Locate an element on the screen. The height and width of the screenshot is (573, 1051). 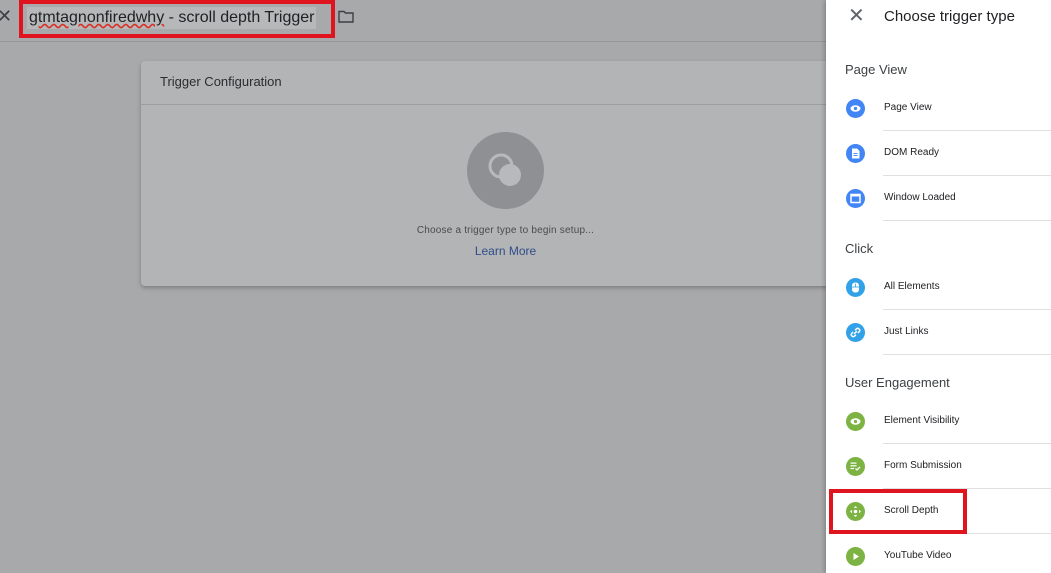
trigger-name: gtmtagnonfiredwhy - scroll depth Trigger is located at coordinates (172, 18).